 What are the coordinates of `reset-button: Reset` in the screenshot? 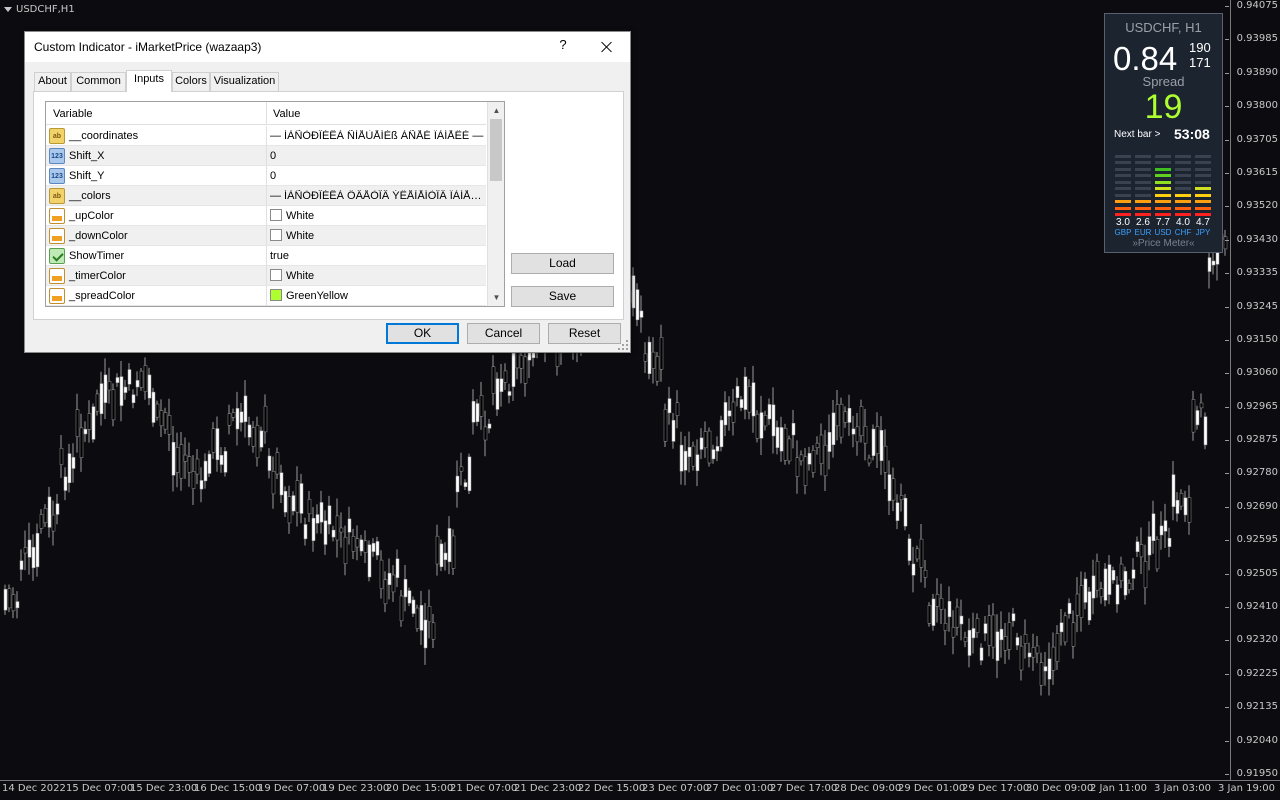 It's located at (584, 333).